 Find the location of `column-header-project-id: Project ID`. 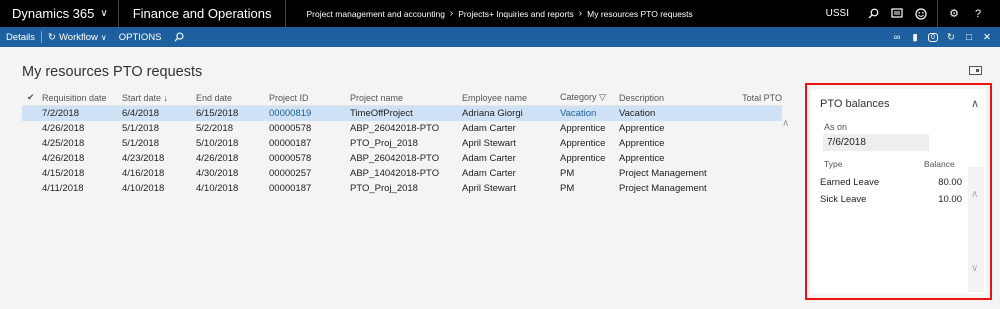

column-header-project-id: Project ID is located at coordinates (309, 98).